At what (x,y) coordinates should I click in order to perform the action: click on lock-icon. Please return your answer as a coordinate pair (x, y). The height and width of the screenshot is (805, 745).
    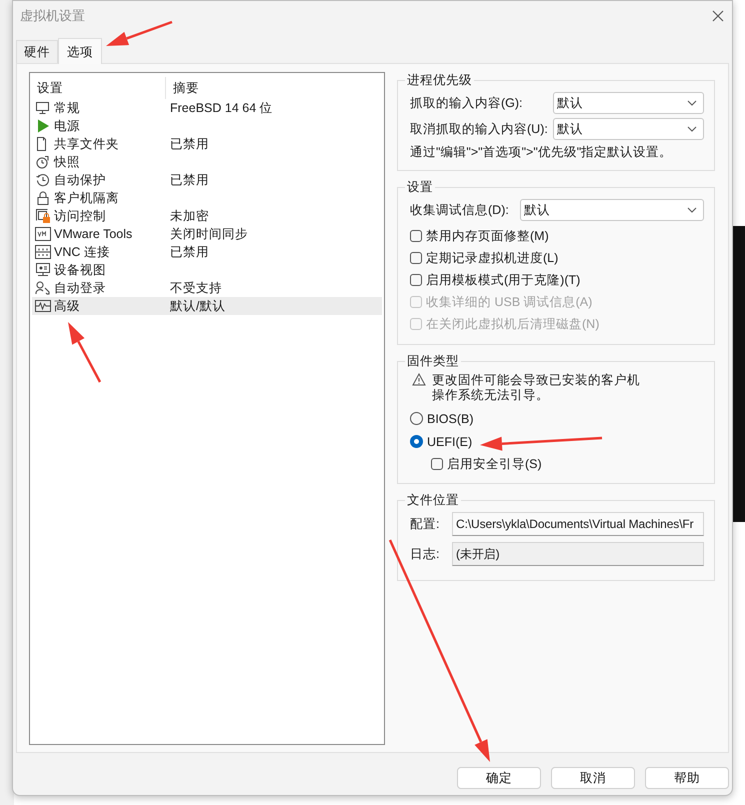
    Looking at the image, I should click on (43, 198).